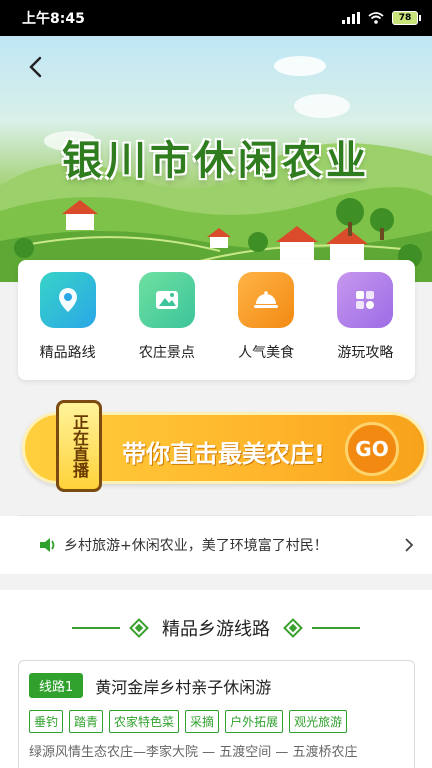  I want to click on route-tag: 户外拓展, so click(254, 721).